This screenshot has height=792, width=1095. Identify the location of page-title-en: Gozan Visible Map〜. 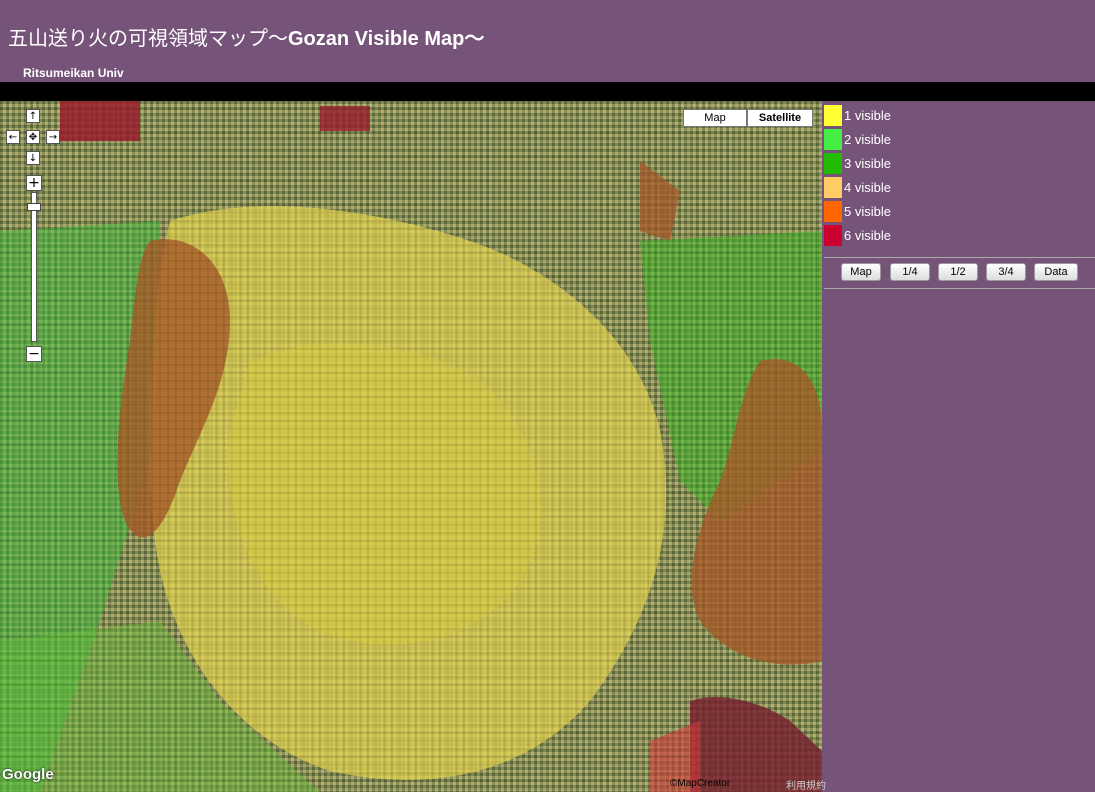
(386, 39).